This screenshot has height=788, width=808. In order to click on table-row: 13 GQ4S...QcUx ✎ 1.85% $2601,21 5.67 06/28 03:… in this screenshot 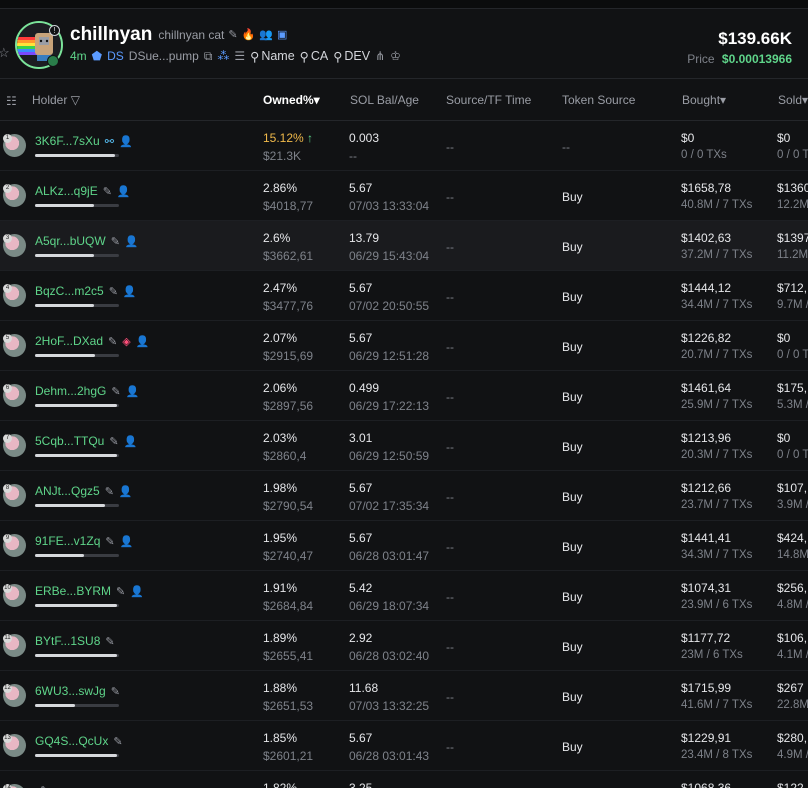, I will do `click(404, 746)`.